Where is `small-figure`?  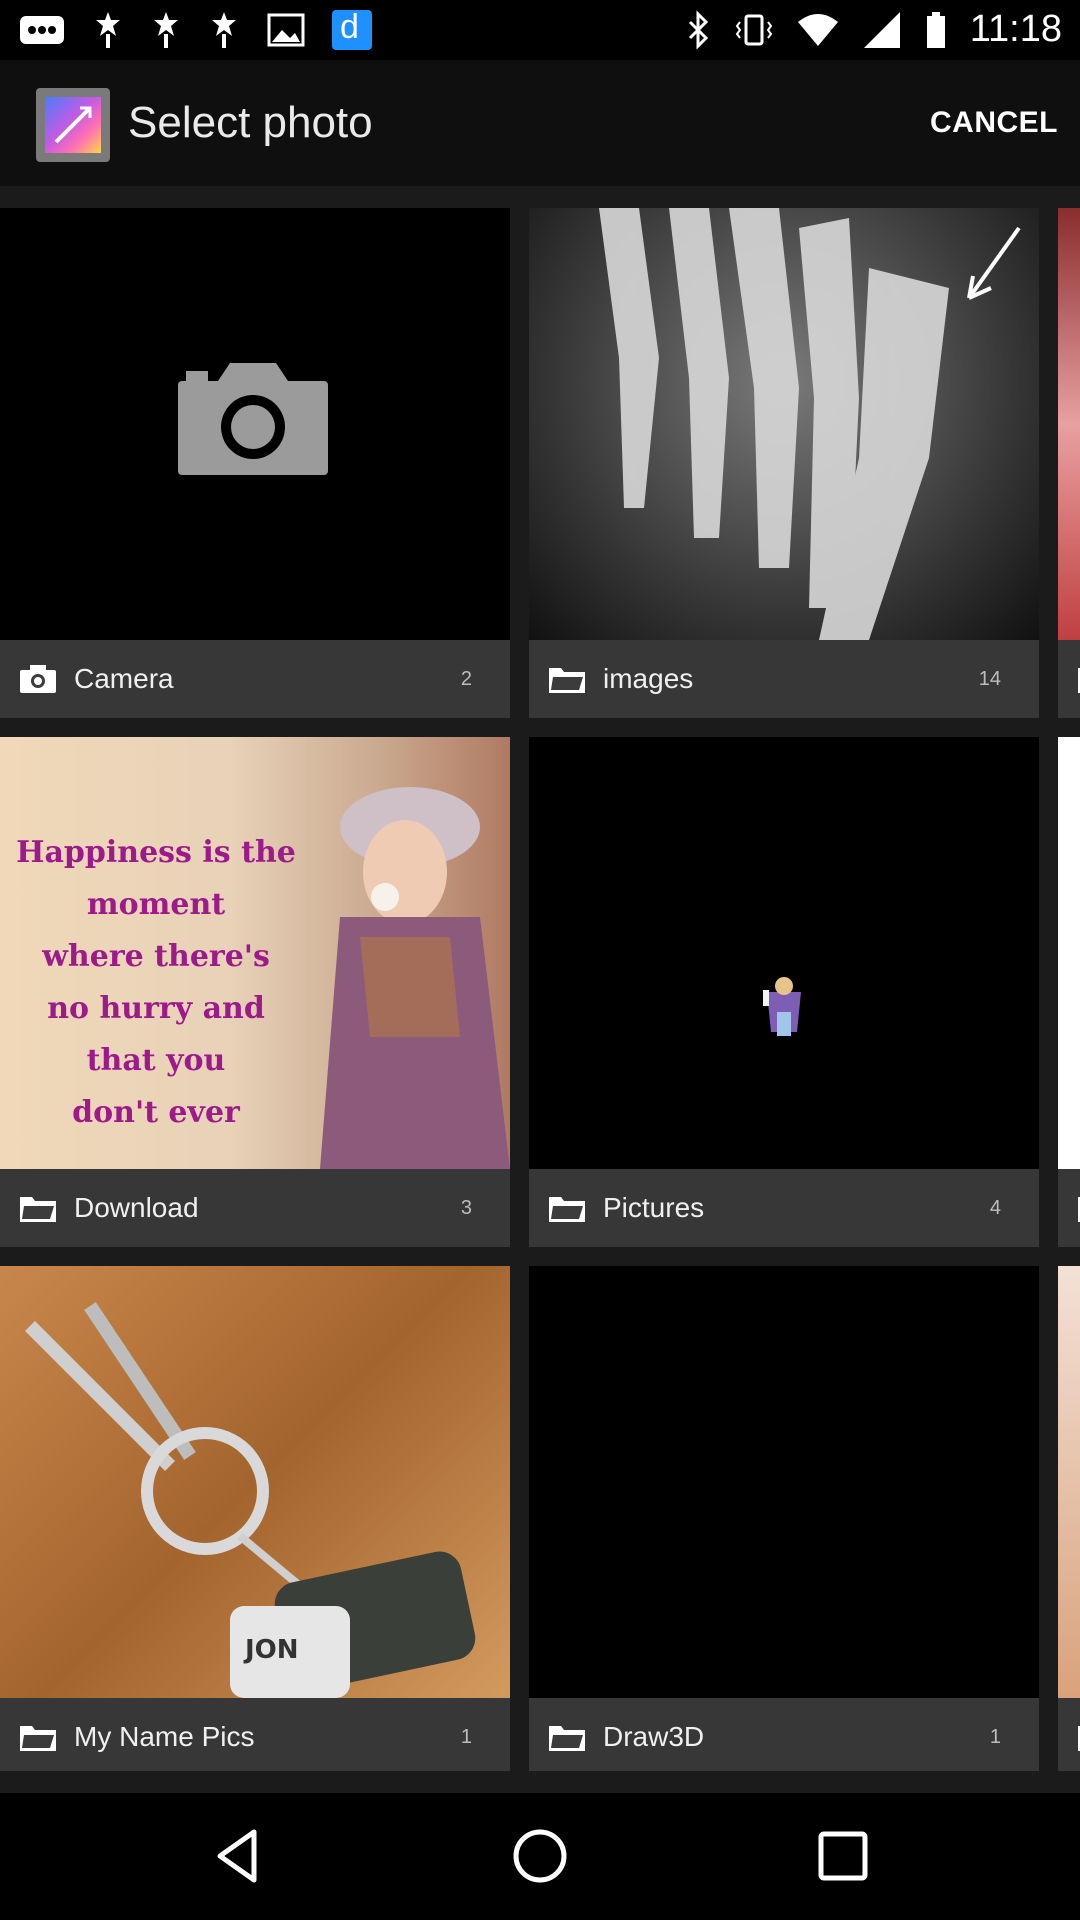
small-figure is located at coordinates (782, 1006).